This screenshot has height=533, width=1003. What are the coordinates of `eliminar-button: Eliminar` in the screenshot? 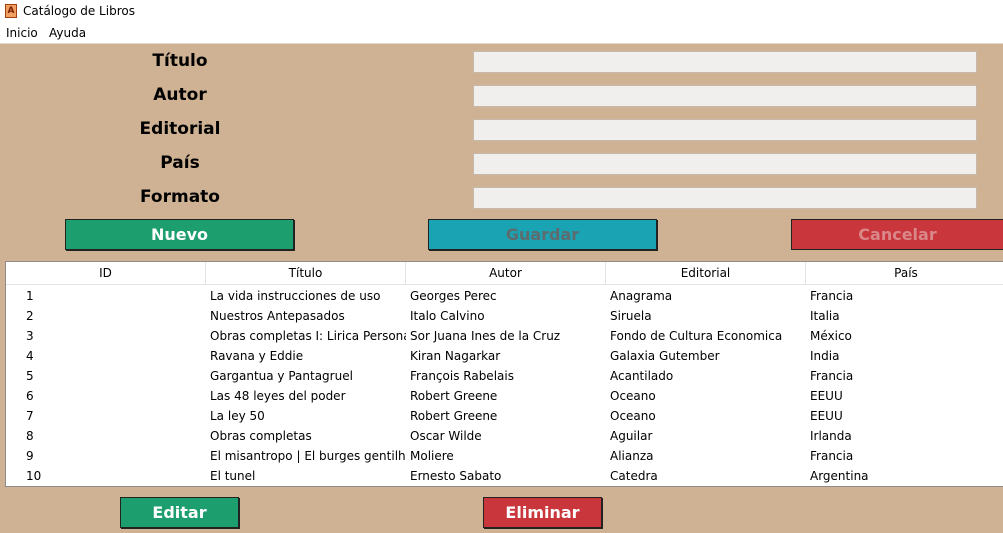 It's located at (542, 512).